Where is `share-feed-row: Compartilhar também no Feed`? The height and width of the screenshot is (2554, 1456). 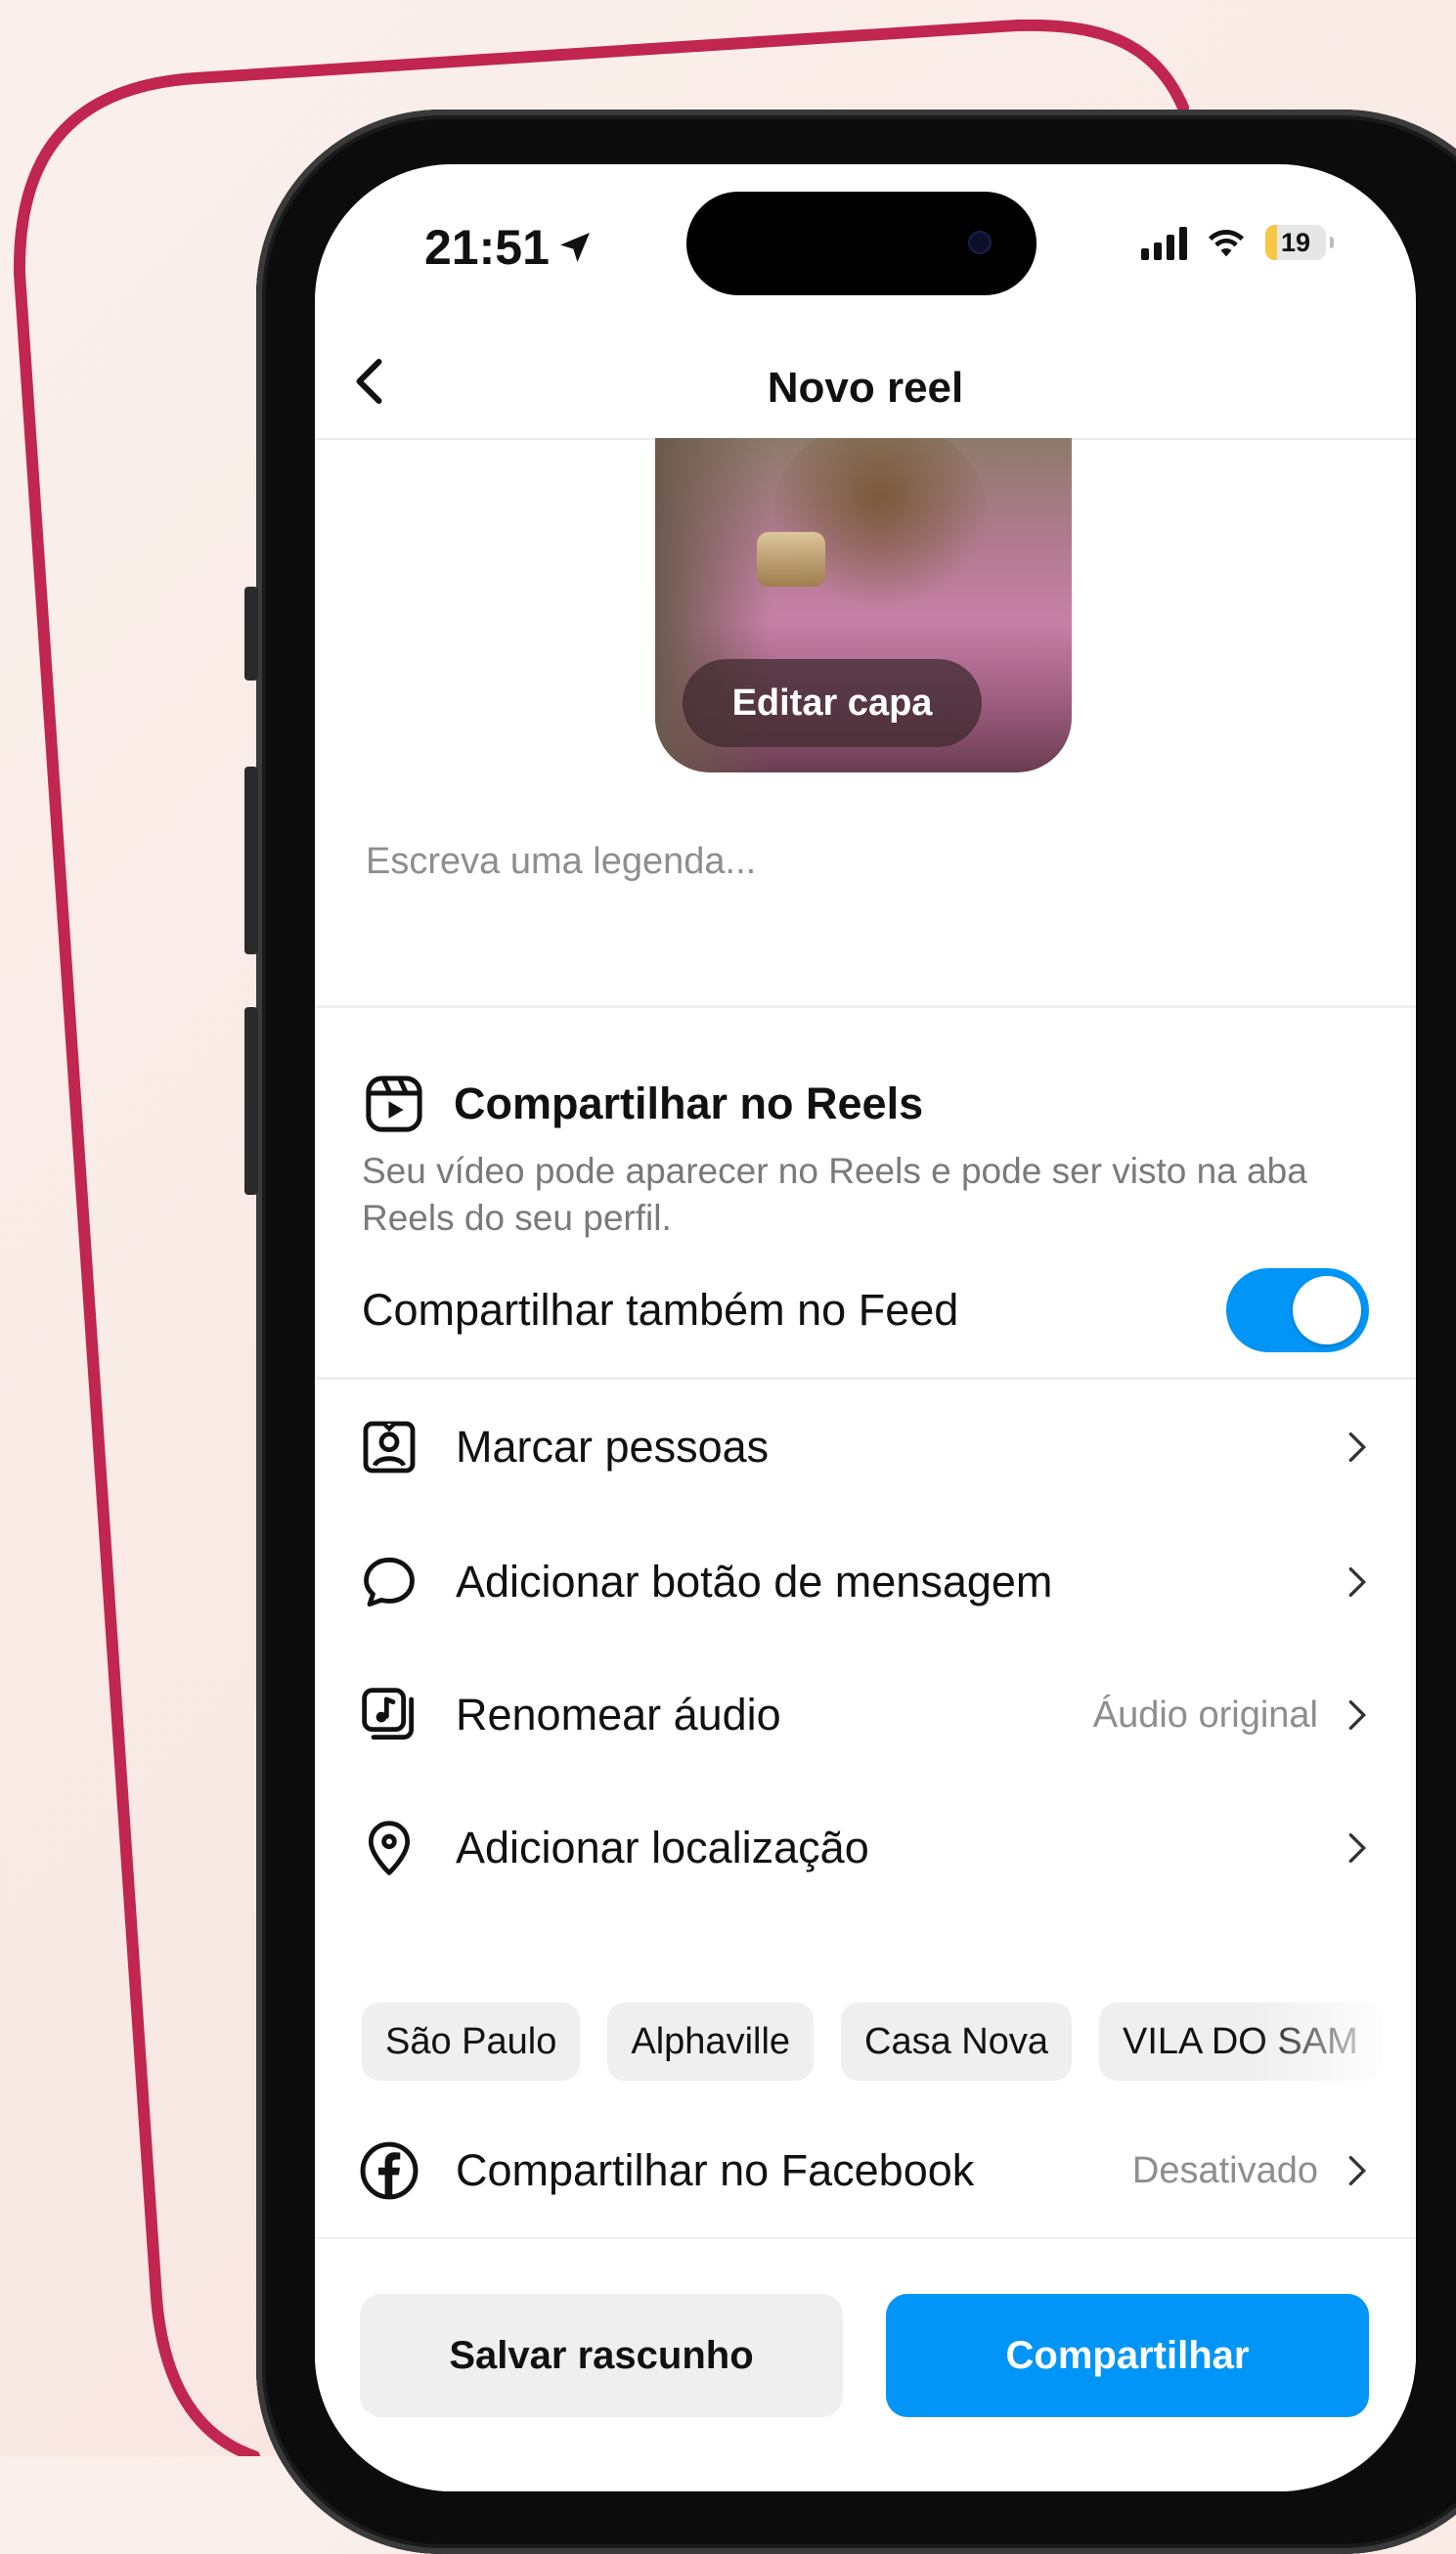 share-feed-row: Compartilhar também no Feed is located at coordinates (865, 1310).